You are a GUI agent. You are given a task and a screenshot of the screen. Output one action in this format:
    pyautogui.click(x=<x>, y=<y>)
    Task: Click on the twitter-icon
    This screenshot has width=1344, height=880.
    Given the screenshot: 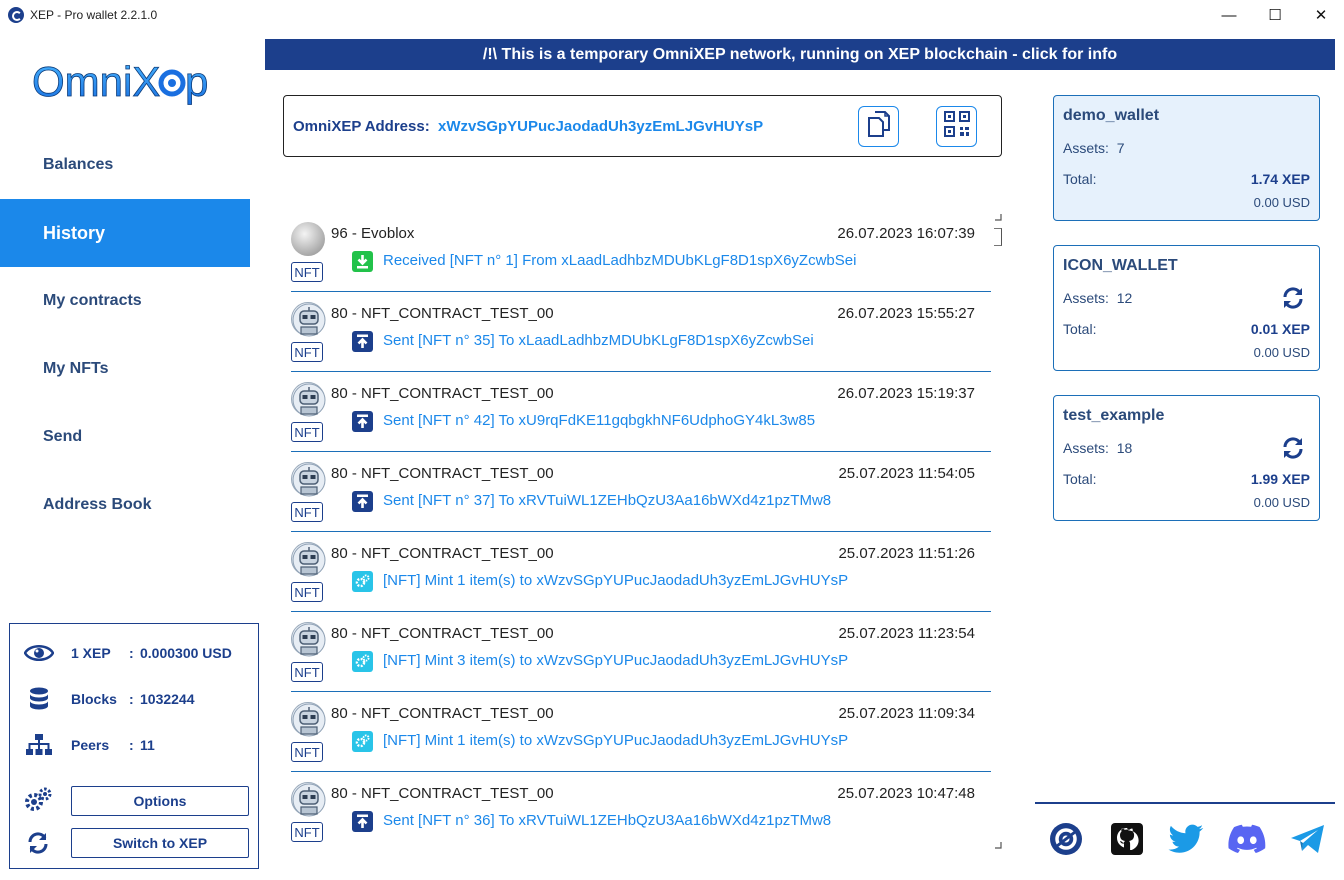 What is the action you would take?
    pyautogui.click(x=1186, y=839)
    